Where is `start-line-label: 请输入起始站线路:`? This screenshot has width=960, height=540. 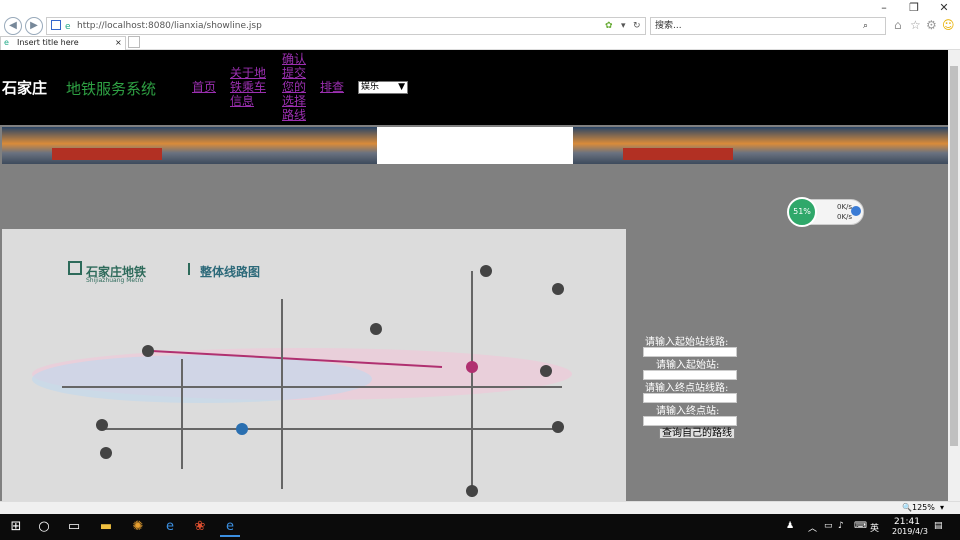 start-line-label: 请输入起始站线路: is located at coordinates (687, 342).